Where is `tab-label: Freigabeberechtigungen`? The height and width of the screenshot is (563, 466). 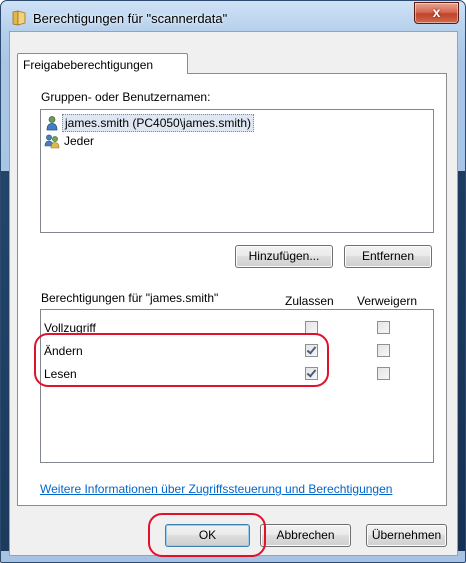 tab-label: Freigabeberechtigungen is located at coordinates (88, 65).